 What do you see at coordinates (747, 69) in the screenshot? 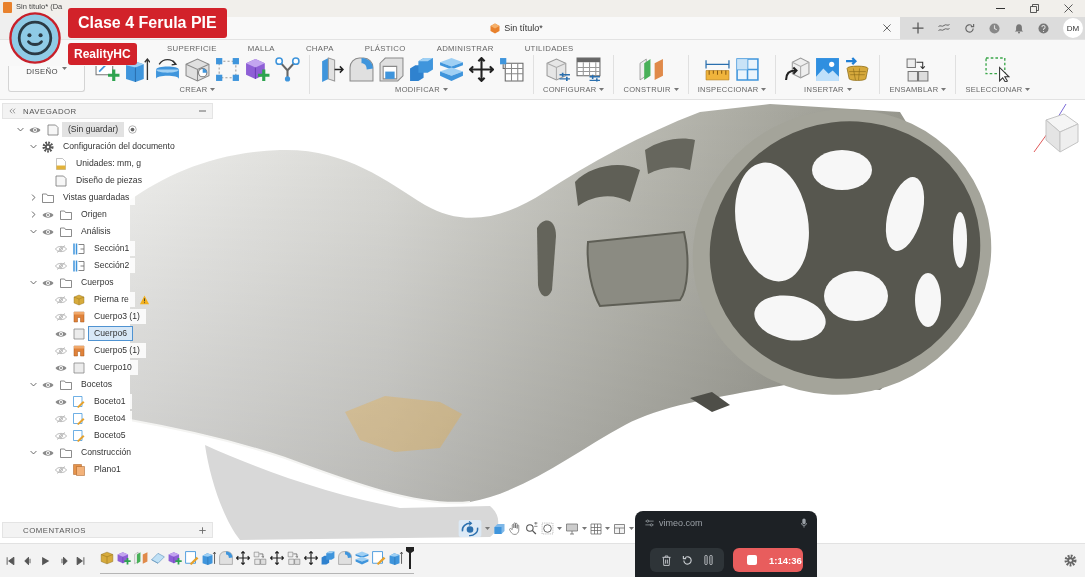
I see `section-grid-icon` at bounding box center [747, 69].